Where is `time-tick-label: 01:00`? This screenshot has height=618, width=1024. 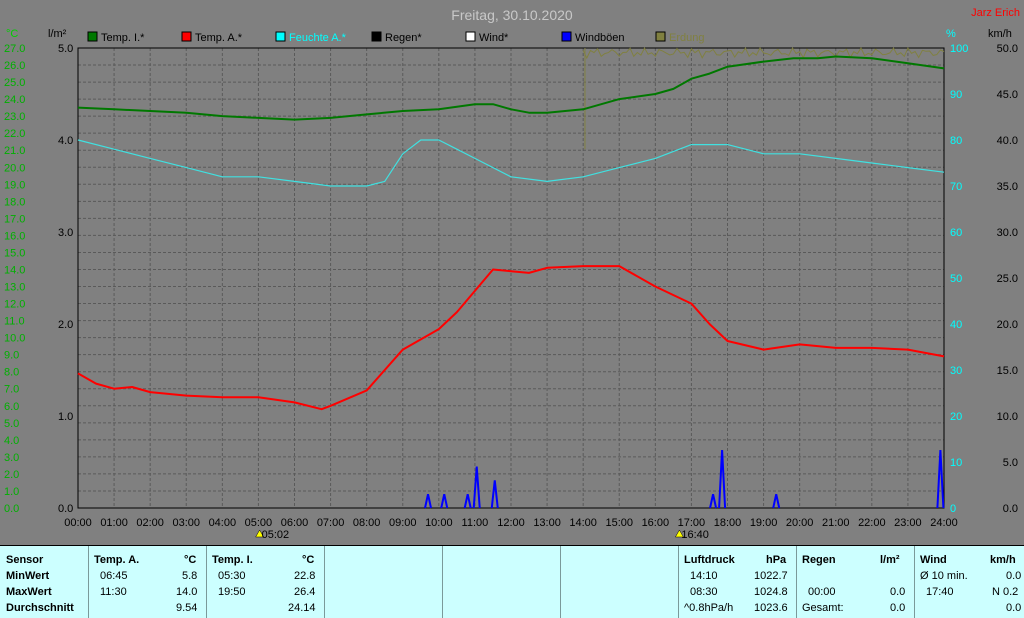 time-tick-label: 01:00 is located at coordinates (114, 523).